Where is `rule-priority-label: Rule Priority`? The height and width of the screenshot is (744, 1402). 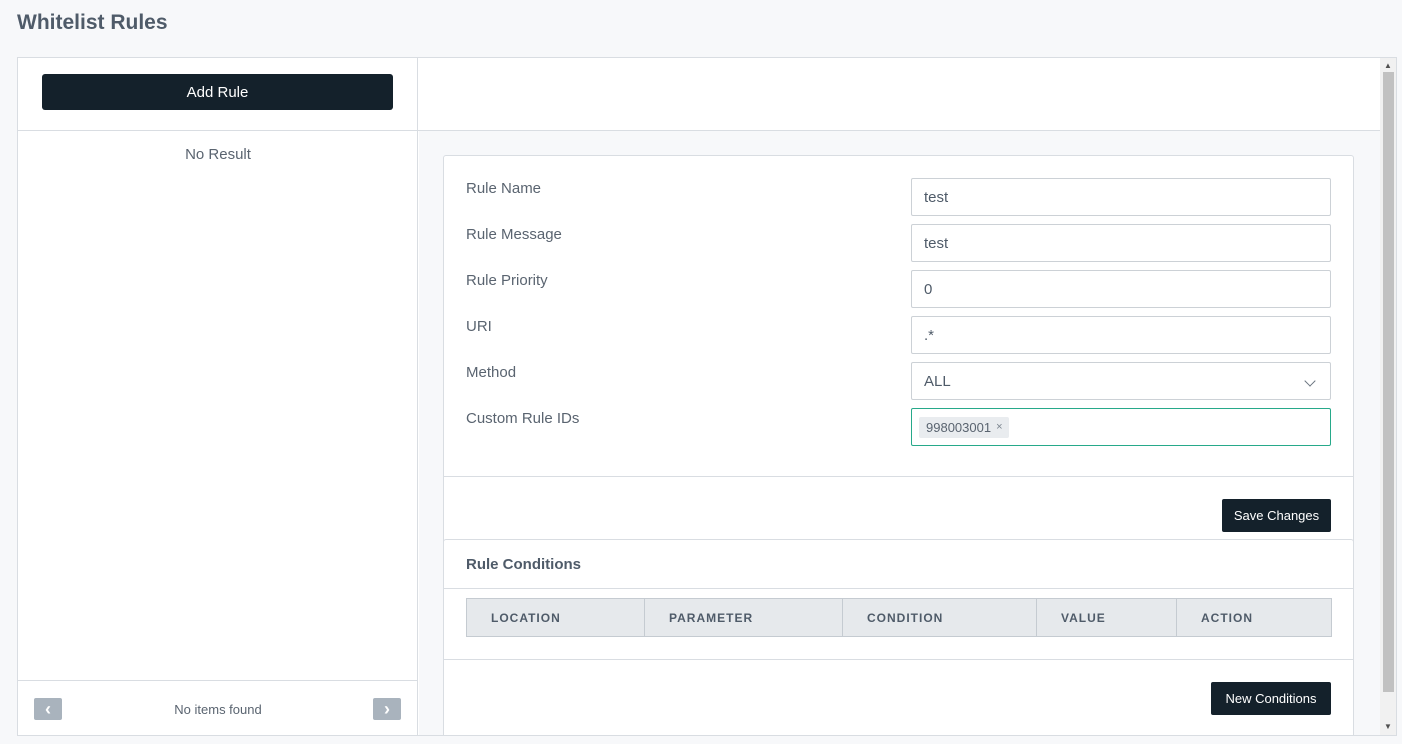 rule-priority-label: Rule Priority is located at coordinates (507, 280).